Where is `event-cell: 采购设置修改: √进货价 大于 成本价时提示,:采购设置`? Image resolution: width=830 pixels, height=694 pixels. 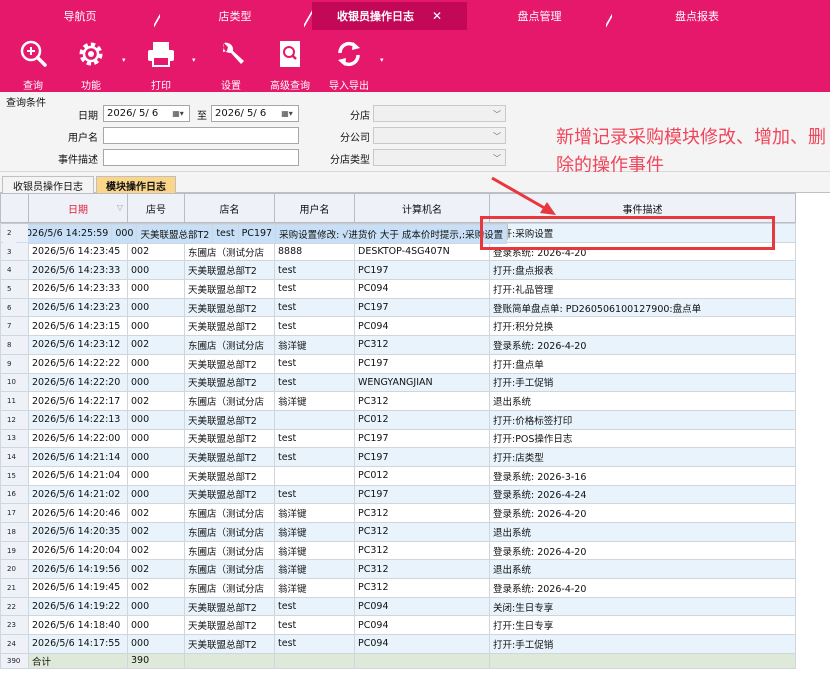
event-cell: 采购设置修改: √进货价 大于 成本价时提示,:采购设置 is located at coordinates (391, 234).